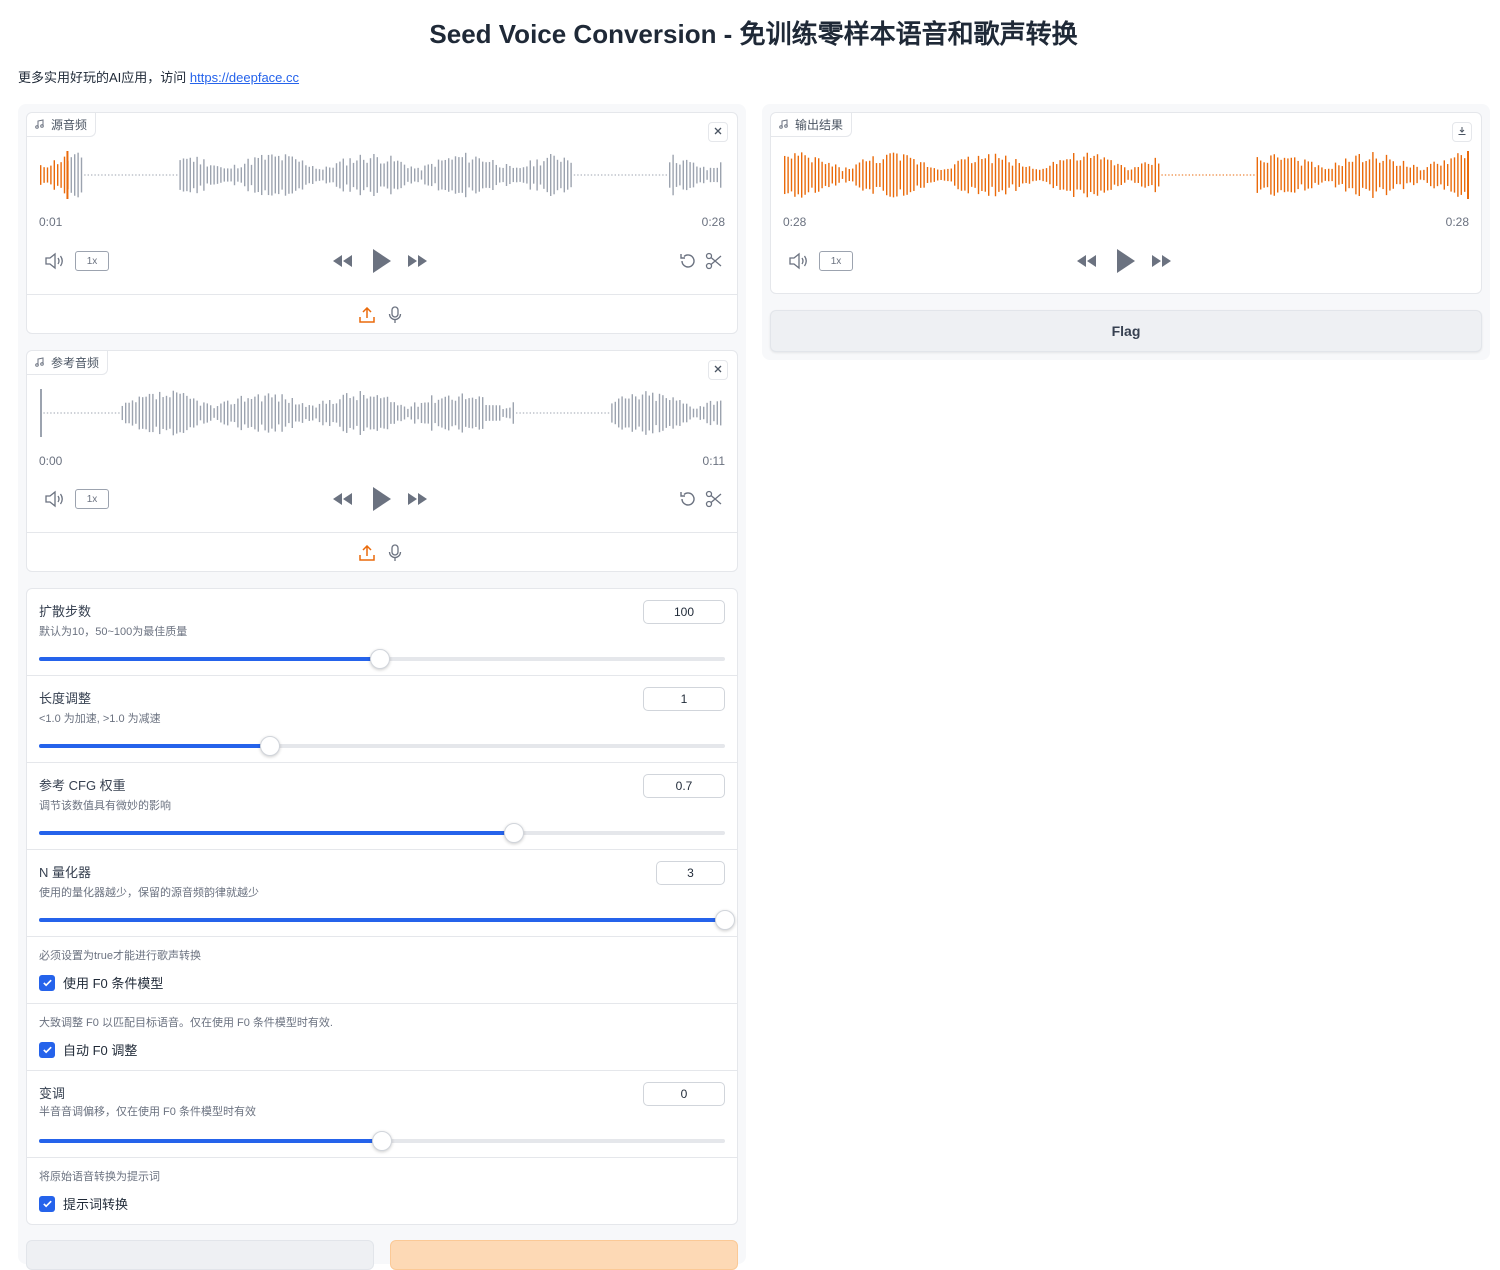 The width and height of the screenshot is (1500, 1270). I want to click on diffusion-steps-slider, so click(382, 659).